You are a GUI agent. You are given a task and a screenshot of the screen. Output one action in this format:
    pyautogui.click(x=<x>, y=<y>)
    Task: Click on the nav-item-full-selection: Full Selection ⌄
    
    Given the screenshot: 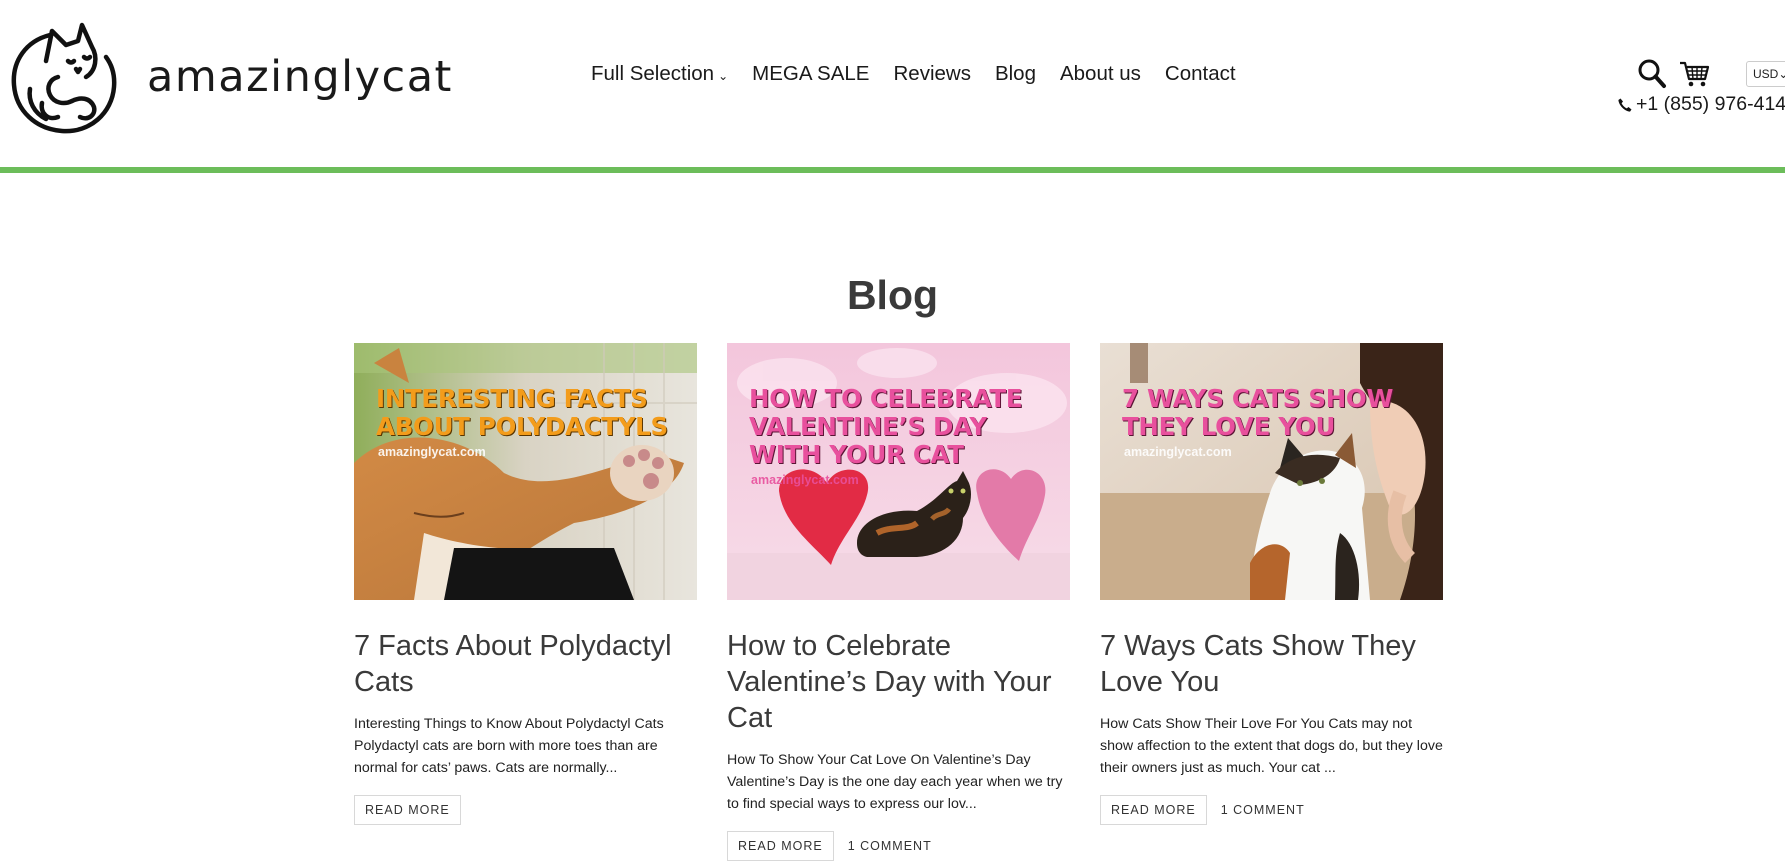 What is the action you would take?
    pyautogui.click(x=659, y=74)
    